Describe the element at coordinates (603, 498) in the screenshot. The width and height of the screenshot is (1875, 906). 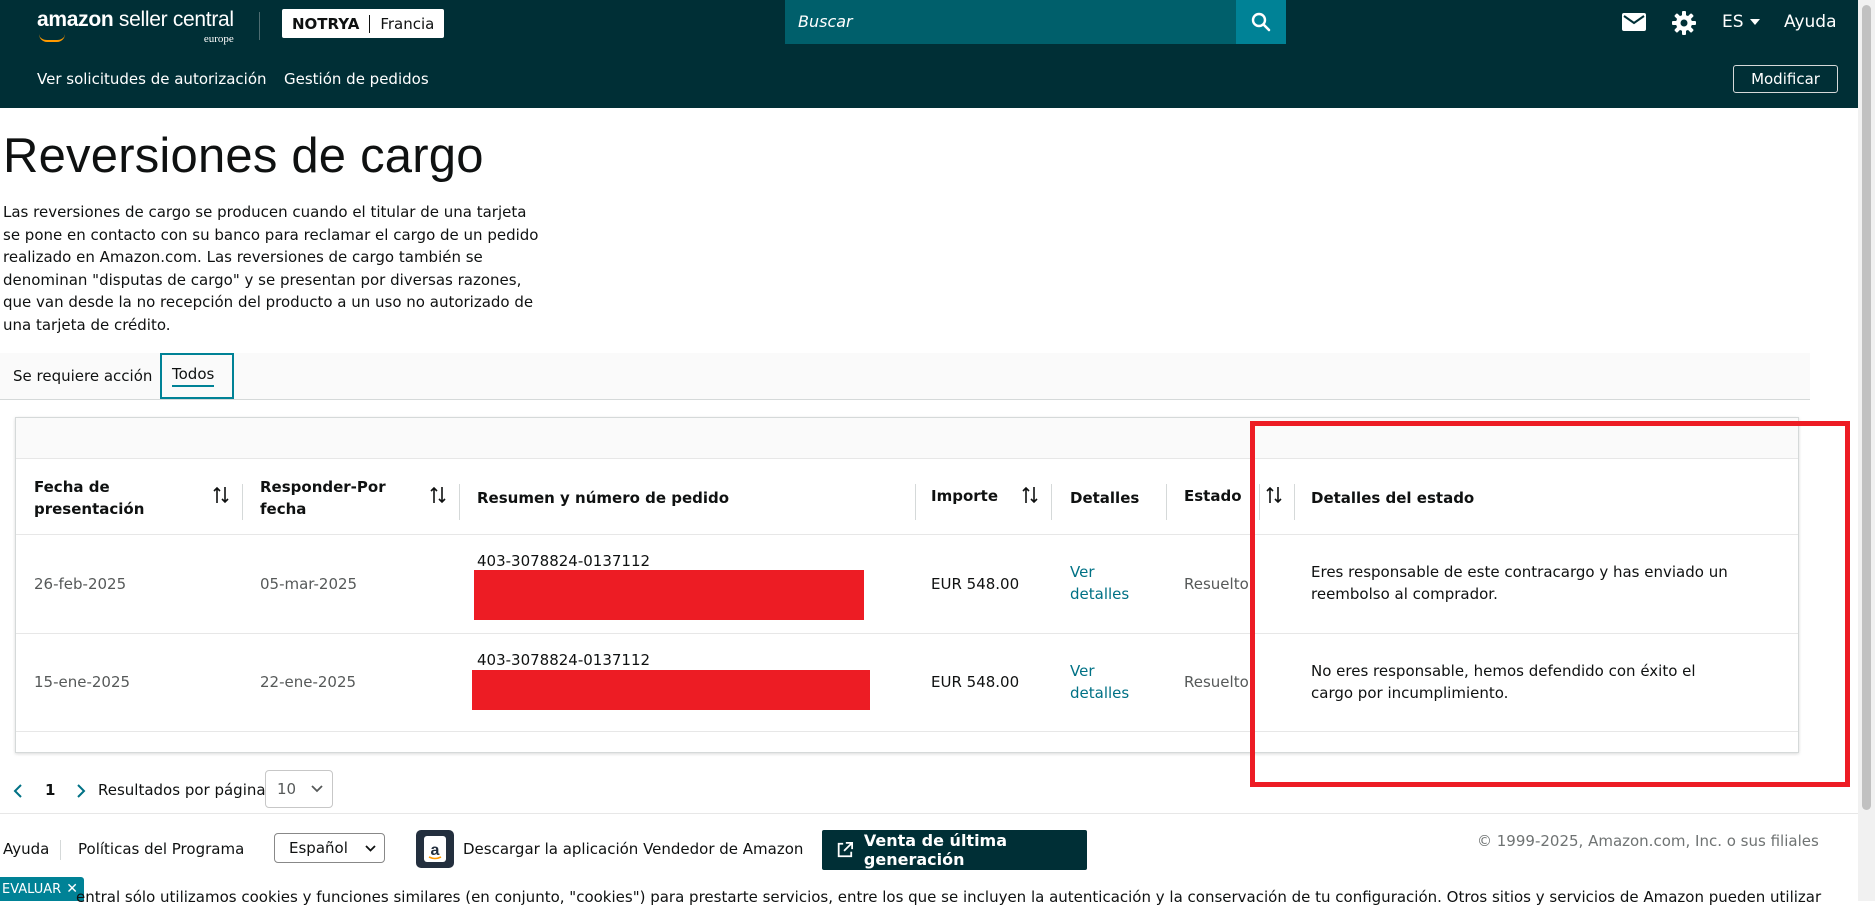
I see `column-header-summary: Resumen y número de pedido` at that location.